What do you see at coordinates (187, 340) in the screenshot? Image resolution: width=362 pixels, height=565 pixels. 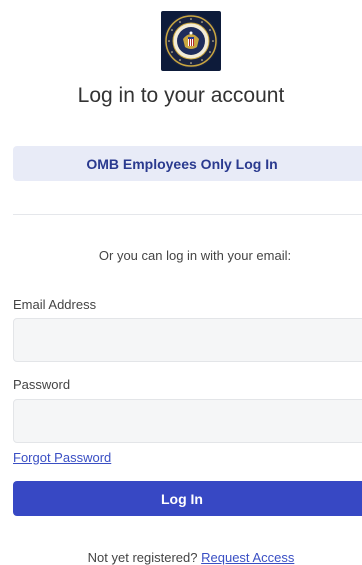 I see `email-field` at bounding box center [187, 340].